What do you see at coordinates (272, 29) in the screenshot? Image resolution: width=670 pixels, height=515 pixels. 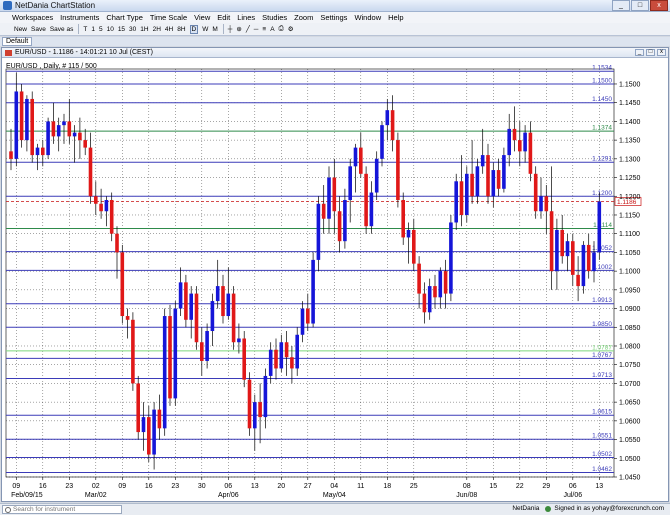 I see `text-tool-icon: A` at bounding box center [272, 29].